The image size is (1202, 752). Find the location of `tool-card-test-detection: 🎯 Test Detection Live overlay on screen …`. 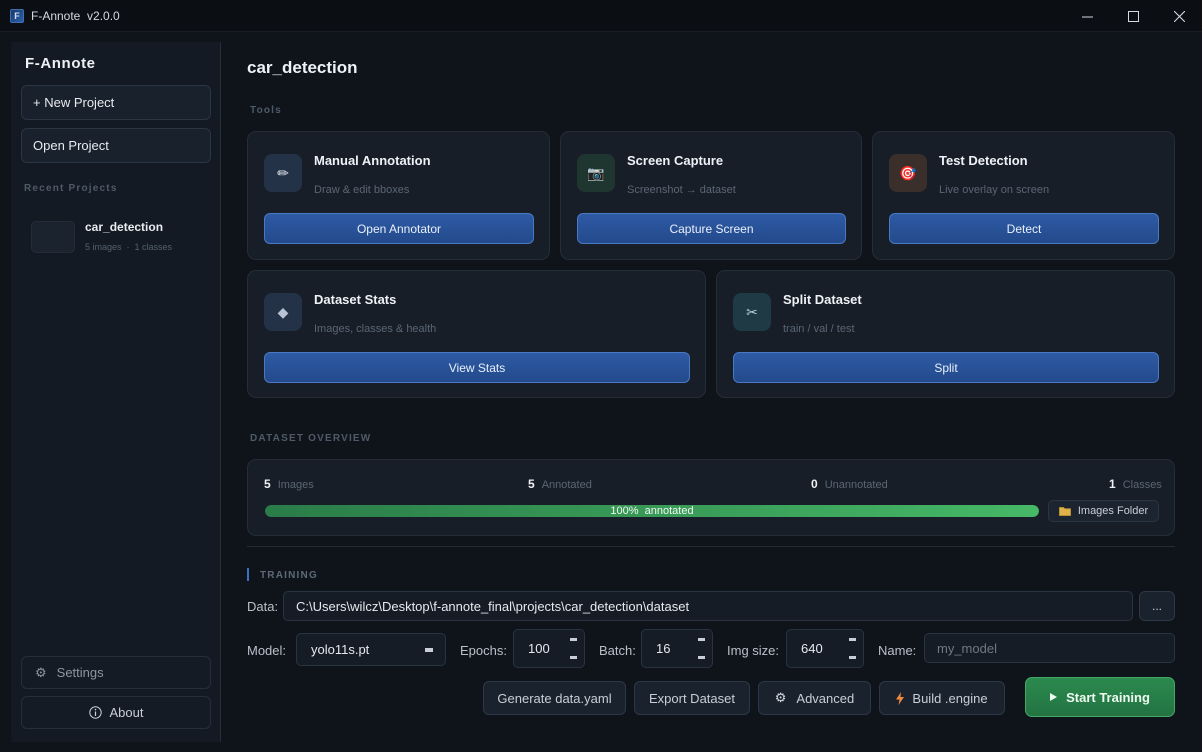

tool-card-test-detection: 🎯 Test Detection Live overlay on screen … is located at coordinates (1023, 195).